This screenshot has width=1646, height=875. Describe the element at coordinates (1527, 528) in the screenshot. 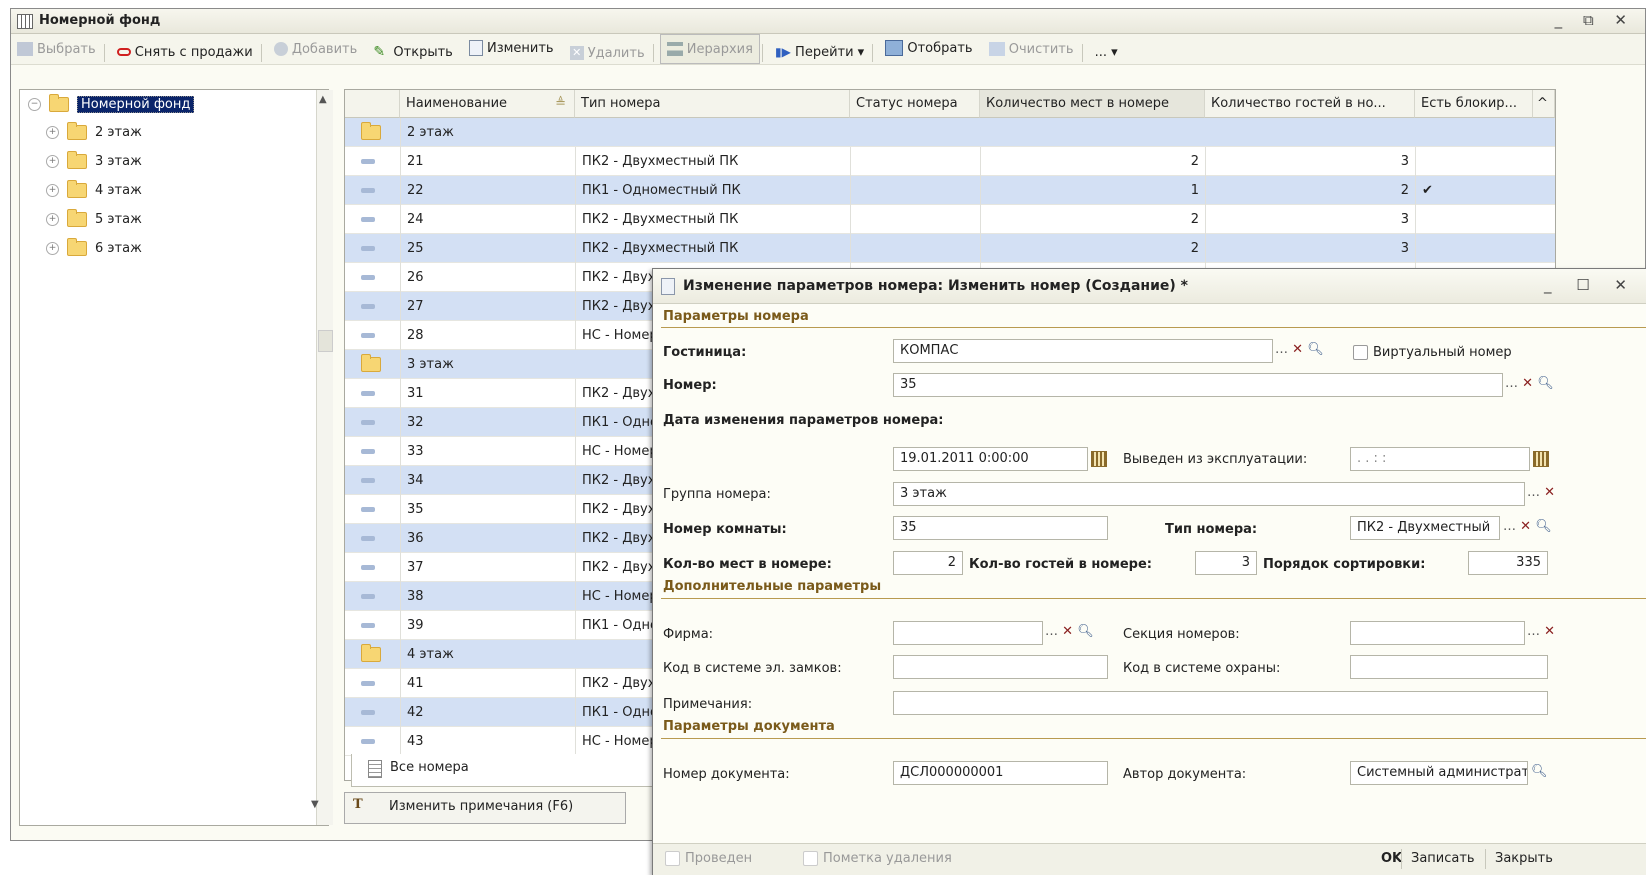

I see `room-type-buttons: … ✕ 🔍︎` at that location.